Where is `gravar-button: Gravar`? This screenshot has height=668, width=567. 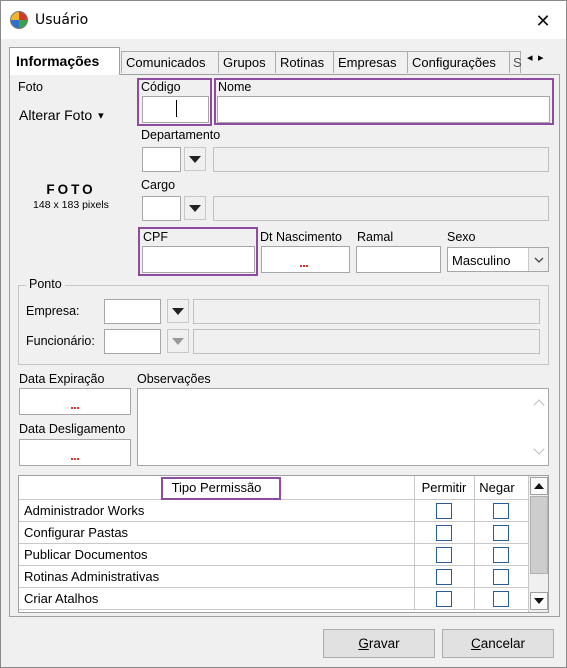 gravar-button: Gravar is located at coordinates (379, 643).